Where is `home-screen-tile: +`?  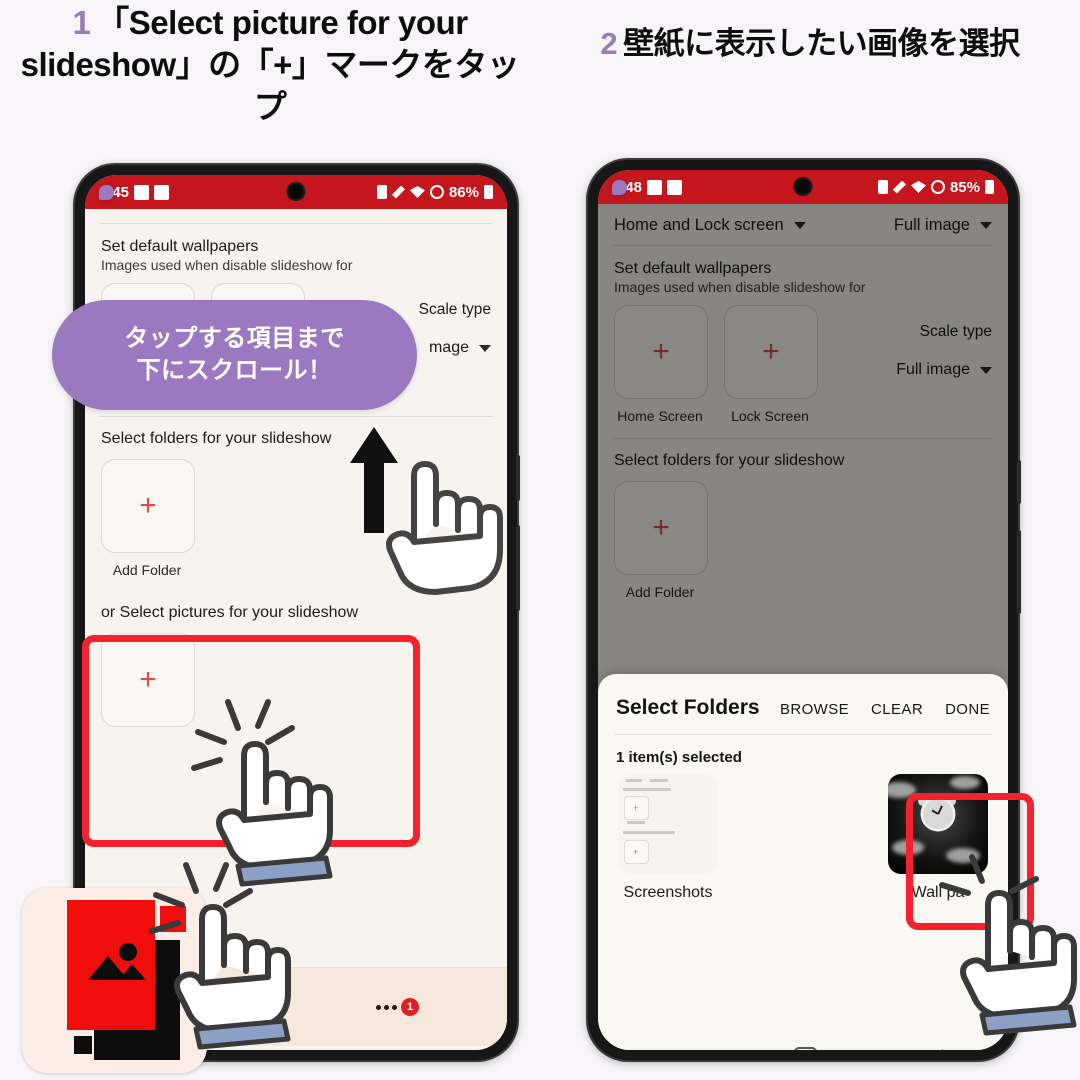
home-screen-tile: + is located at coordinates (661, 352).